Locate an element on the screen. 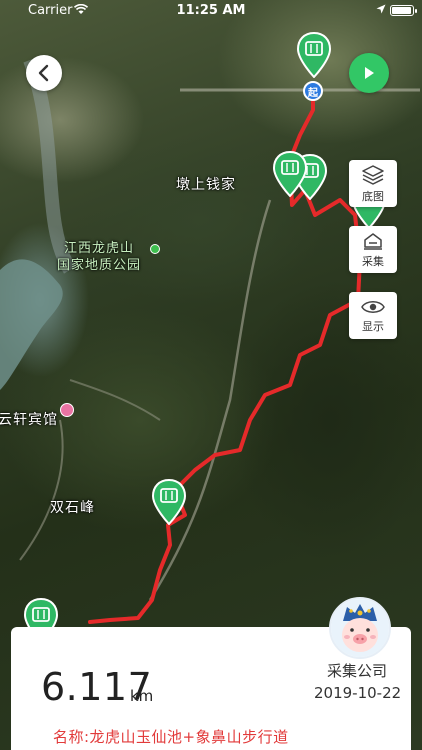 The image size is (422, 750). basemap-button: 底图 is located at coordinates (373, 183).